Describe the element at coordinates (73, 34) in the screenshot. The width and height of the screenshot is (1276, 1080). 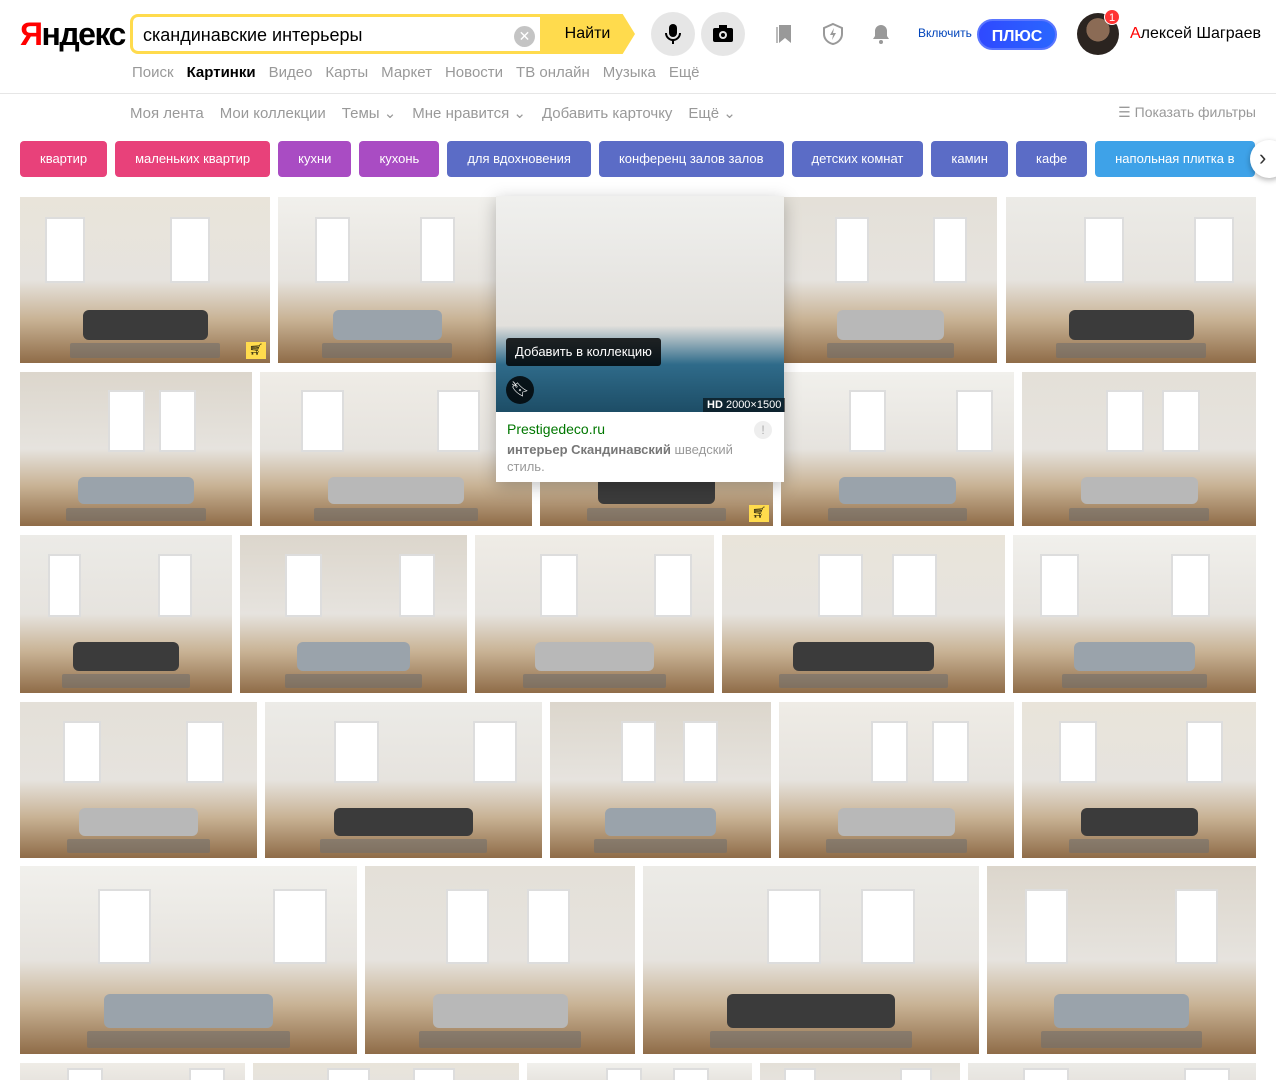
I see `yandex-logo: Яндекс` at that location.